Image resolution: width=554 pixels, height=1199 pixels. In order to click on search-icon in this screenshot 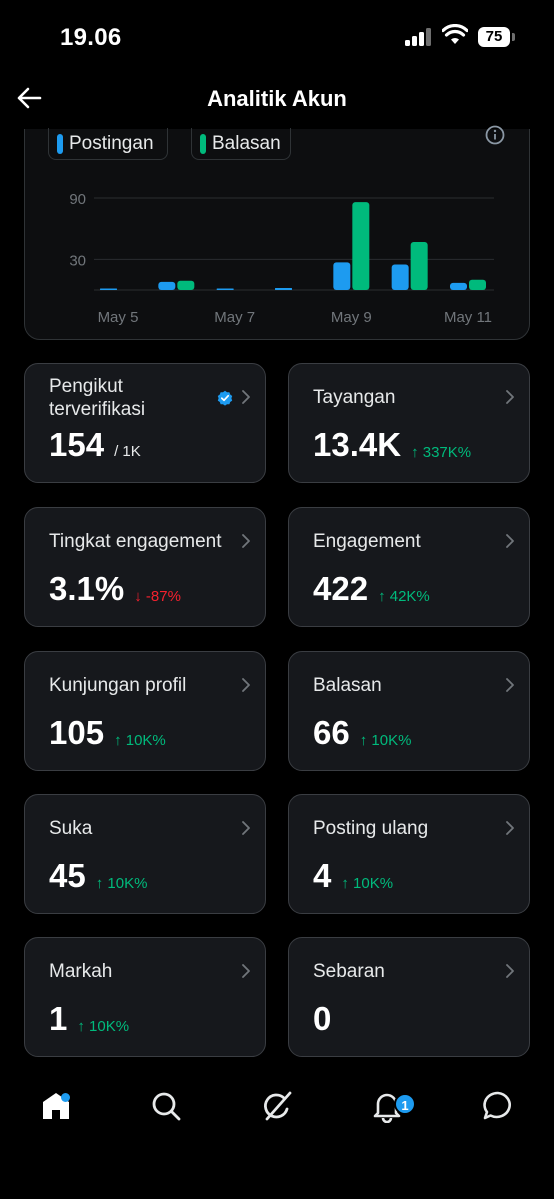, I will do `click(166, 1106)`.